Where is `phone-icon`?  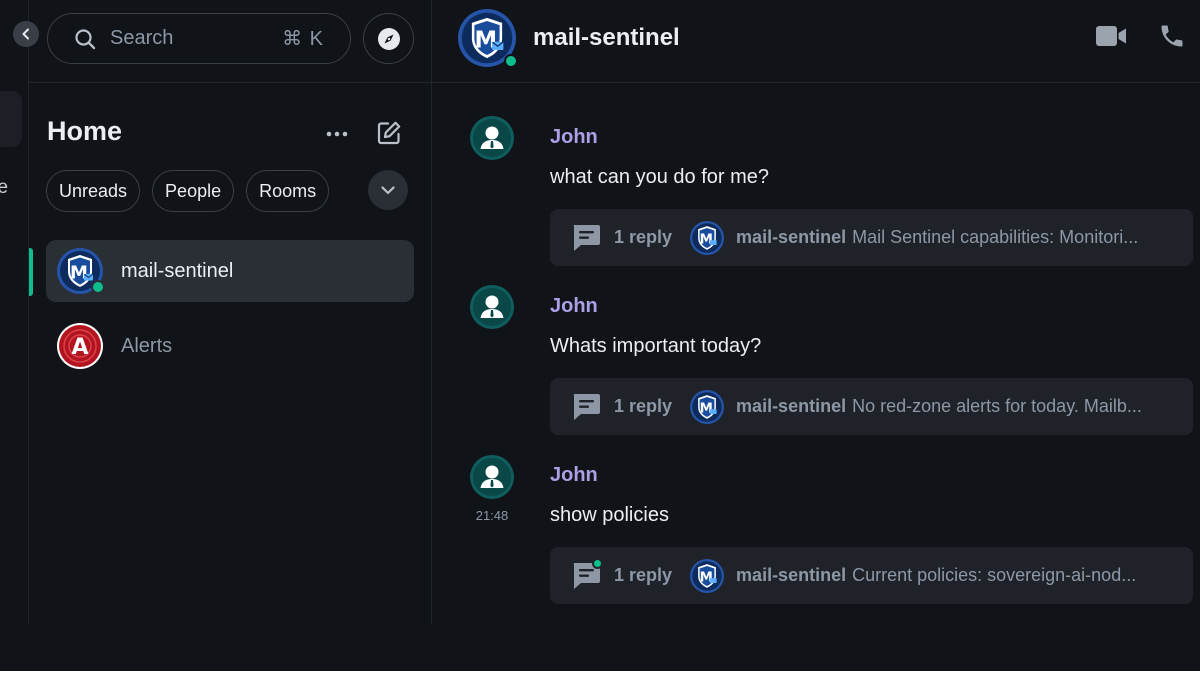 phone-icon is located at coordinates (1172, 36).